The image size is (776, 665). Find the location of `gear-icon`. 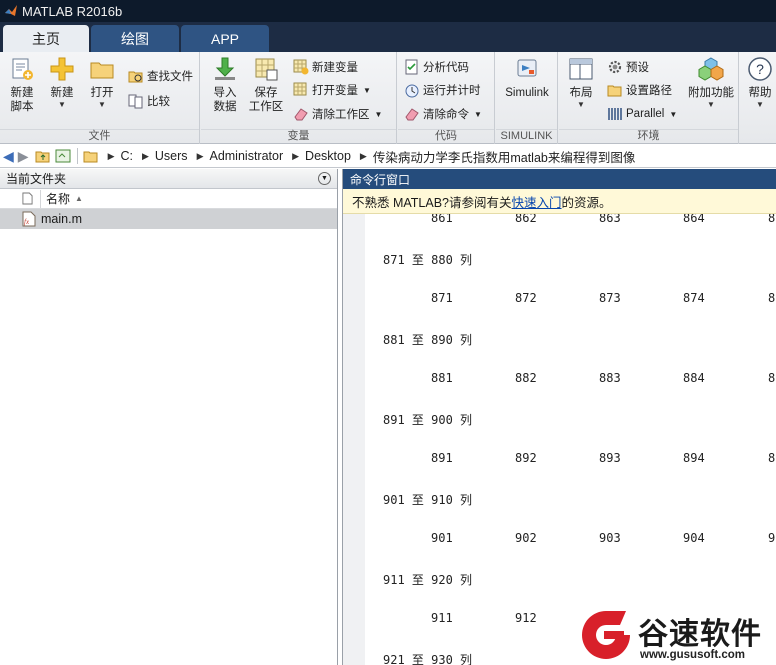

gear-icon is located at coordinates (615, 67).